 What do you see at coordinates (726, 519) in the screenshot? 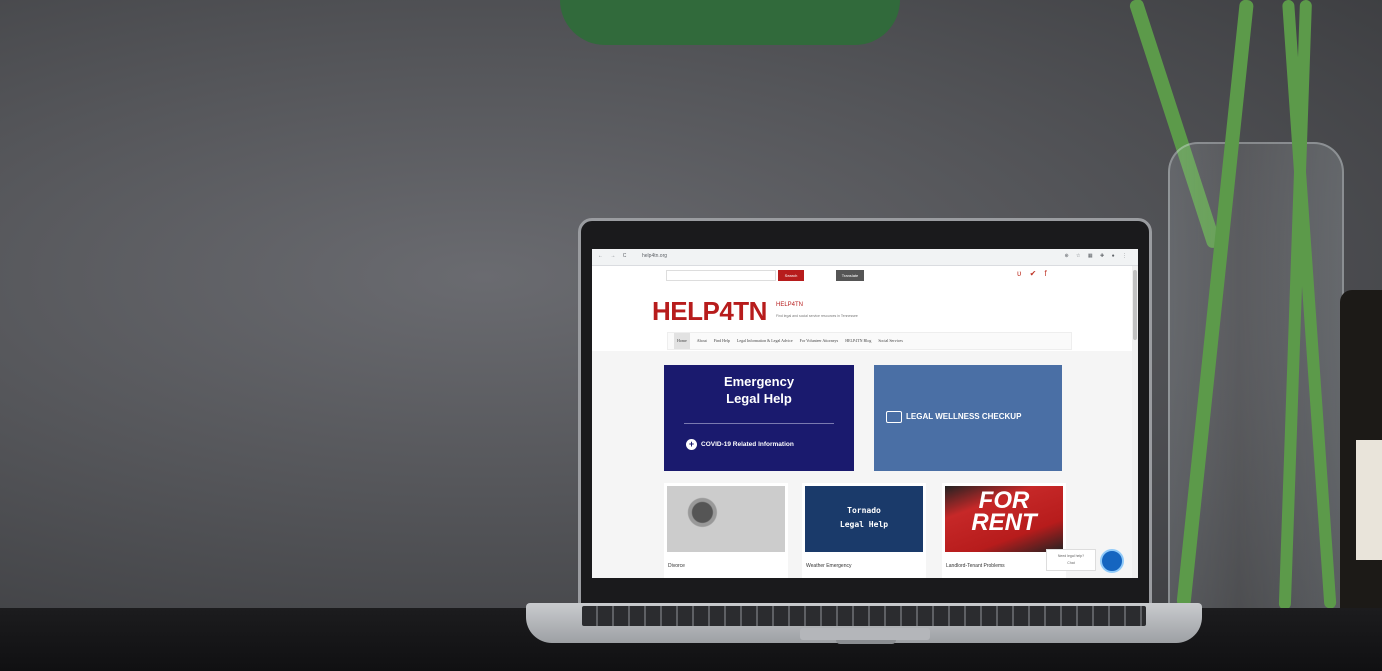
I see `divorce-image` at bounding box center [726, 519].